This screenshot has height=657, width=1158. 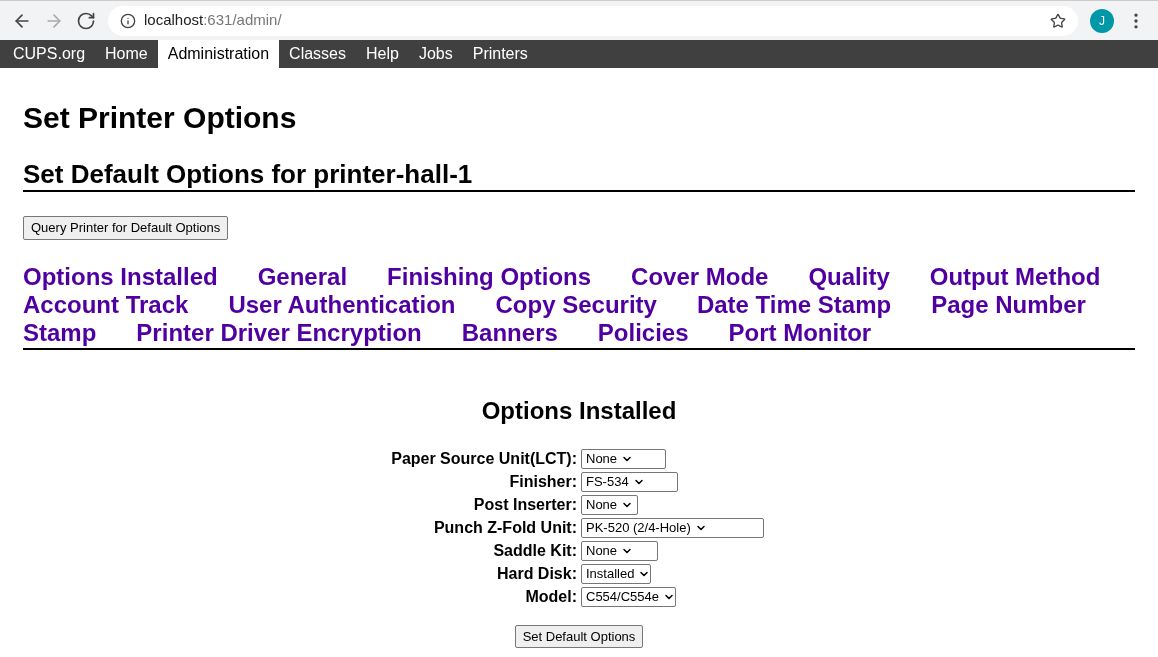 I want to click on nav-link: Administration, so click(x=218, y=54).